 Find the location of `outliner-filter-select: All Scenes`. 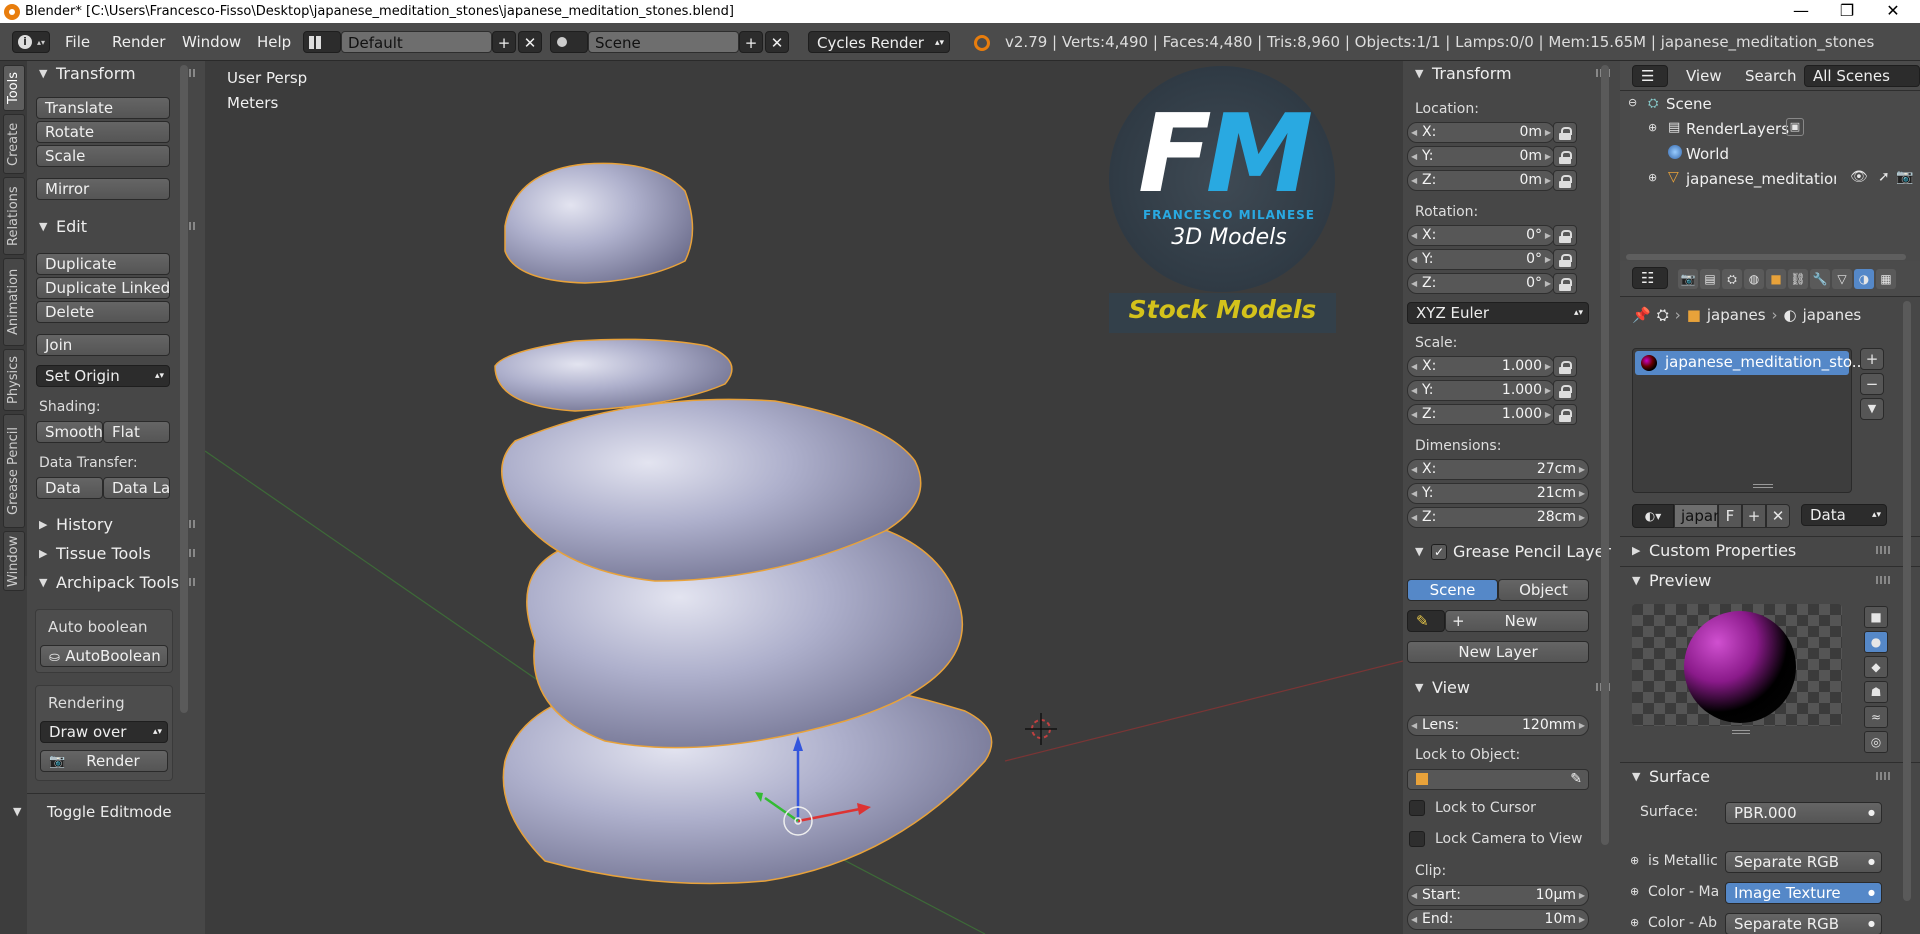

outliner-filter-select: All Scenes is located at coordinates (1862, 76).